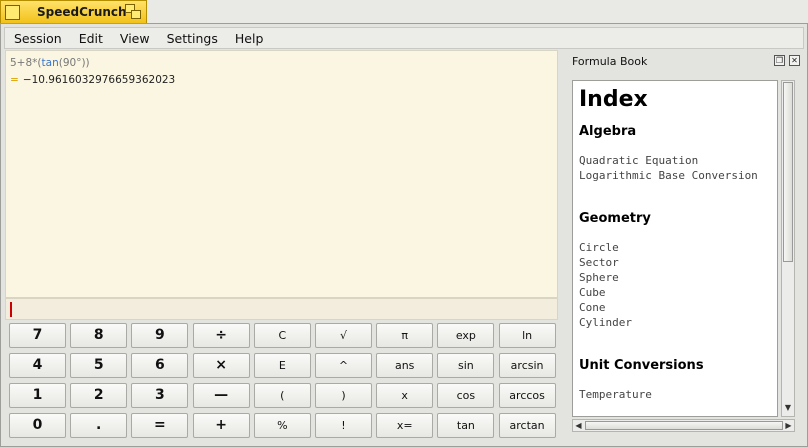 This screenshot has width=808, height=447. What do you see at coordinates (221, 395) in the screenshot?
I see `key-minus-button: —` at bounding box center [221, 395].